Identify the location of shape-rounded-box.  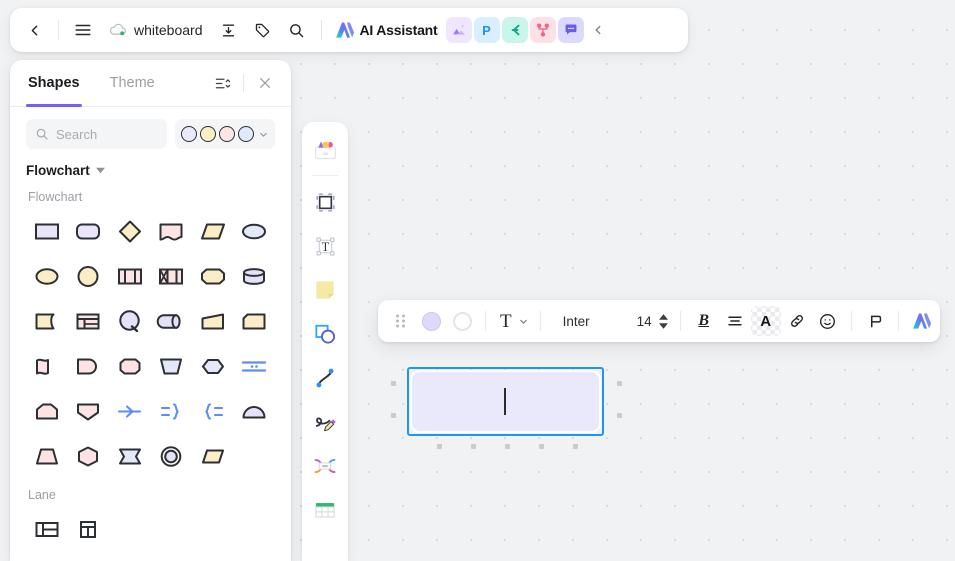
(213, 275).